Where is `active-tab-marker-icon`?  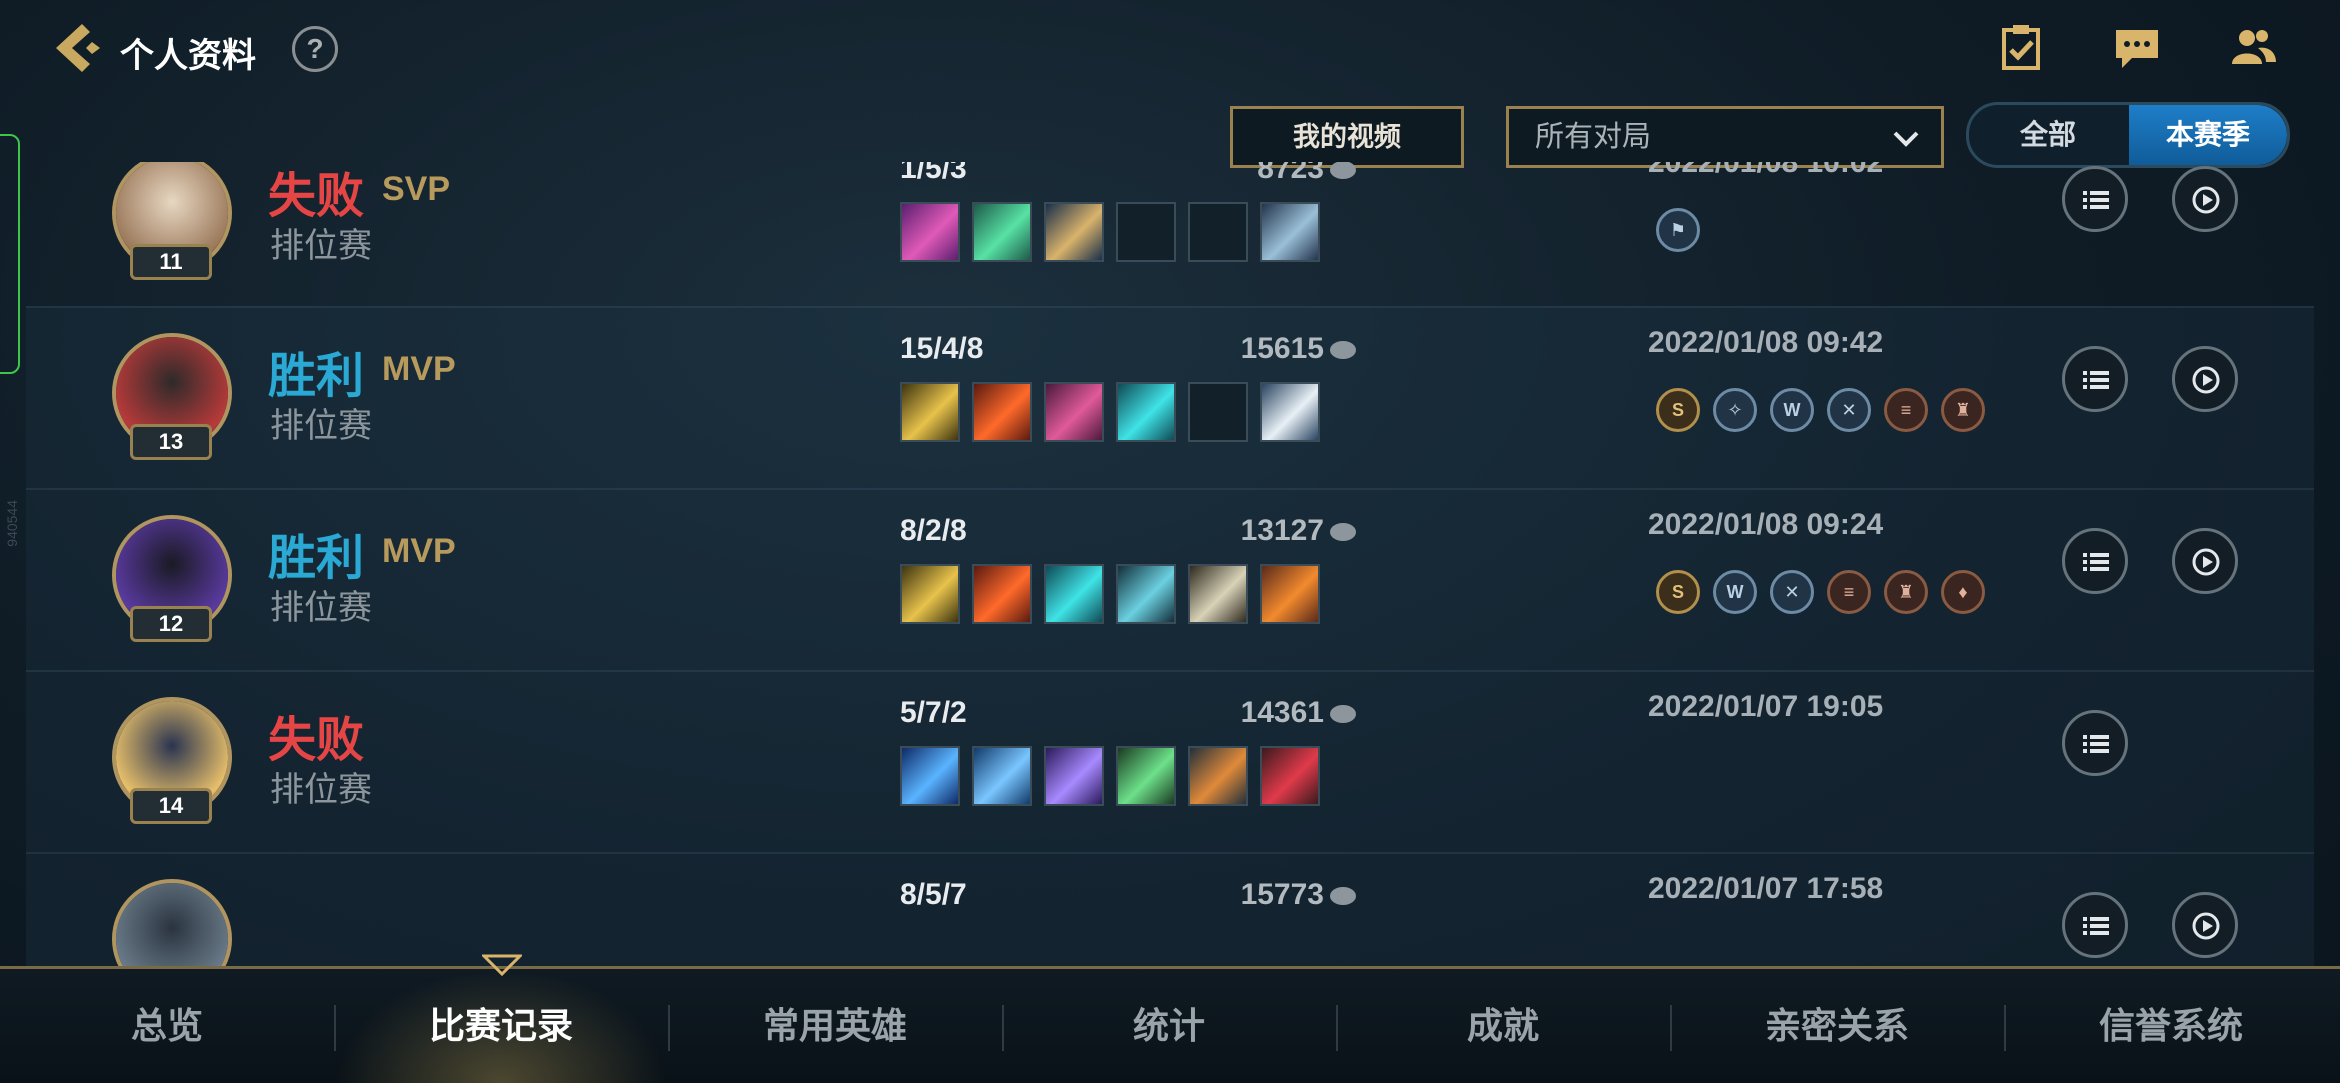
active-tab-marker-icon is located at coordinates (502, 965).